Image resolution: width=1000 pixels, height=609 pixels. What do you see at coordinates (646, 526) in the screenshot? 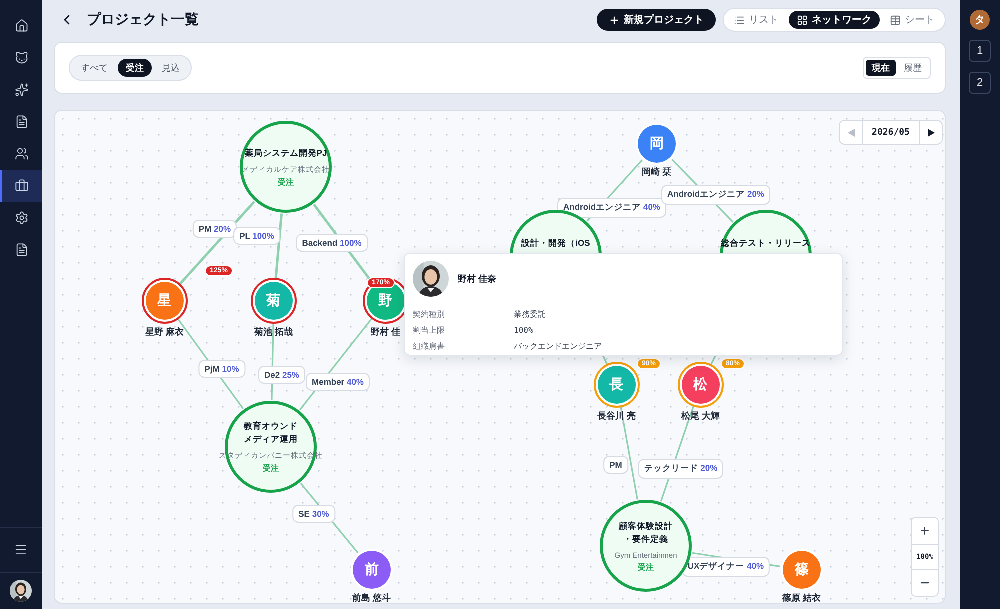
I see `project-title: 顧客体験設計` at bounding box center [646, 526].